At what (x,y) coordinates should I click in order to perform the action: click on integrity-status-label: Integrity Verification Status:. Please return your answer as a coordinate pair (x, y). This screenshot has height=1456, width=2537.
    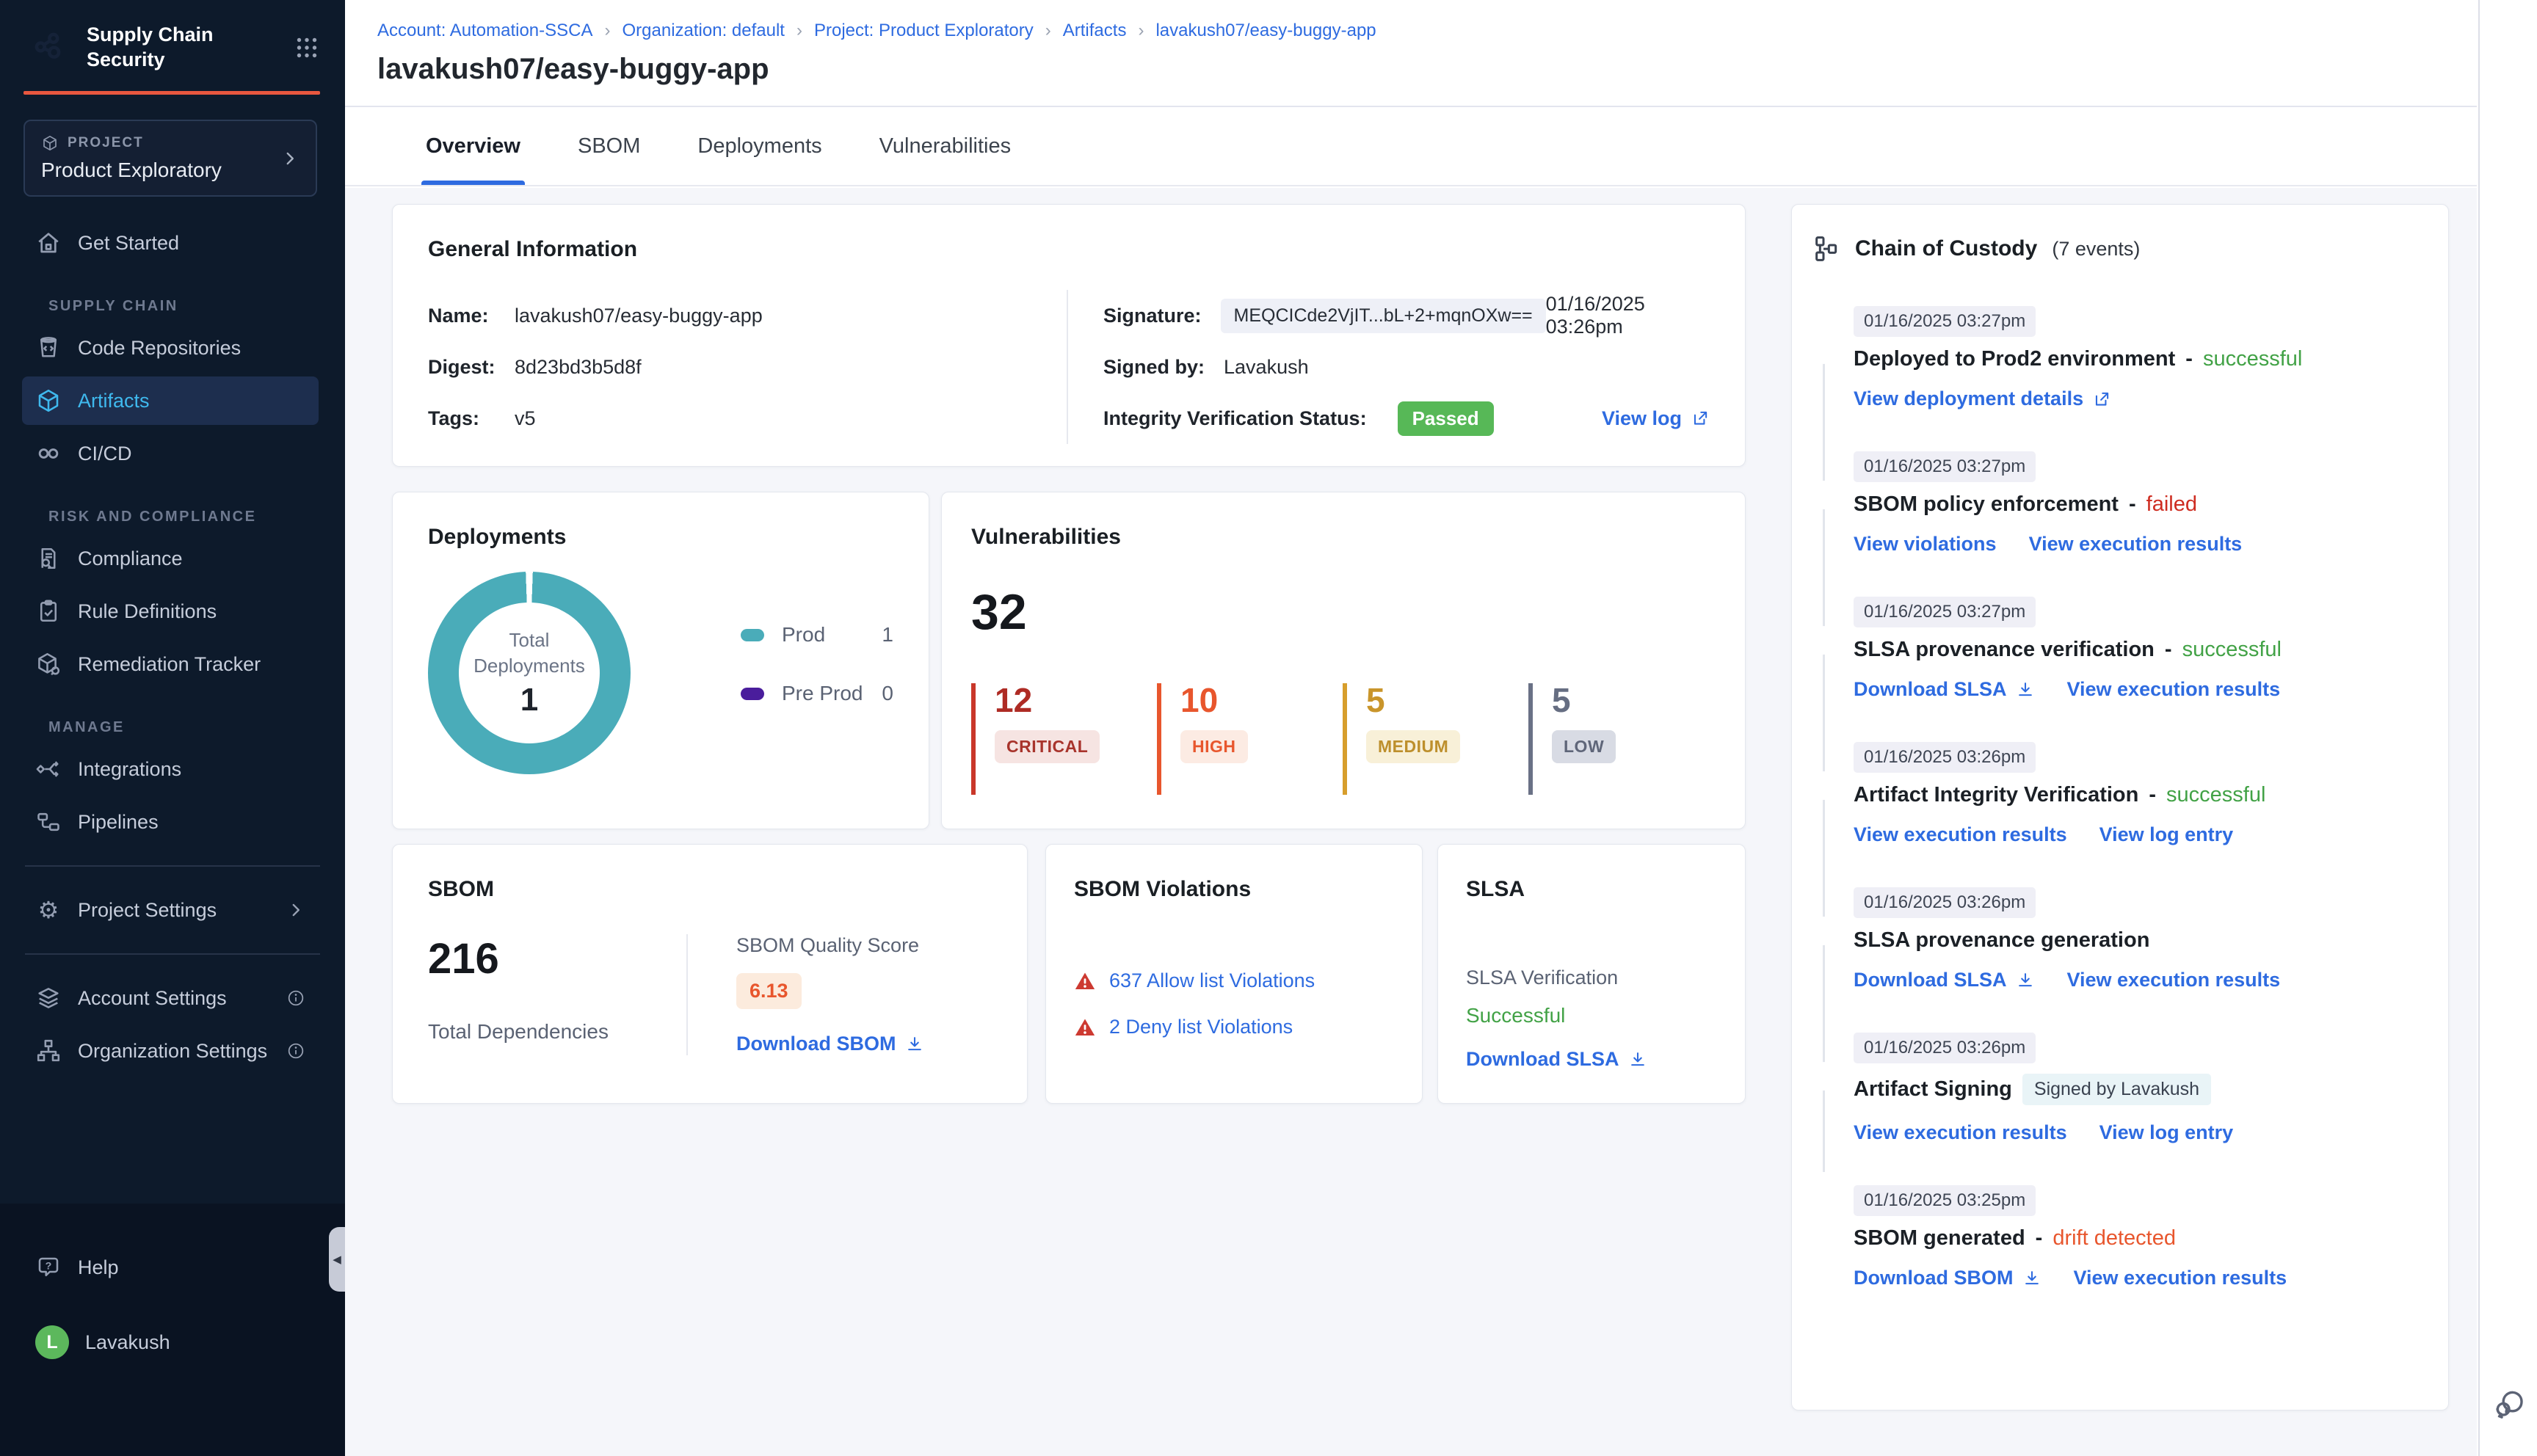
    Looking at the image, I should click on (1235, 418).